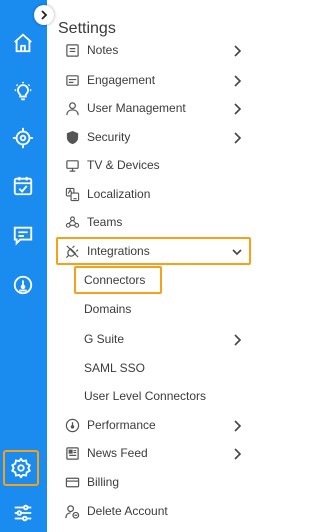  I want to click on menu-item-label: Localization, so click(119, 194).